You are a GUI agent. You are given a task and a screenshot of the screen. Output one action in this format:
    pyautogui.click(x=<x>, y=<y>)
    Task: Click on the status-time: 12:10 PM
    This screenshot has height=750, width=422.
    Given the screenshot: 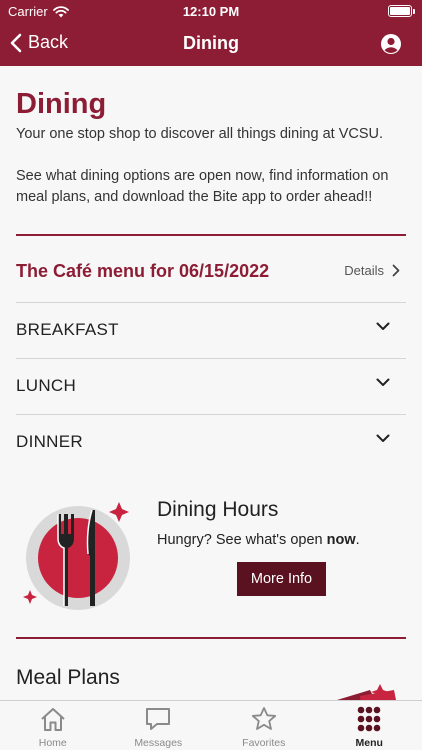 What is the action you would take?
    pyautogui.click(x=211, y=11)
    